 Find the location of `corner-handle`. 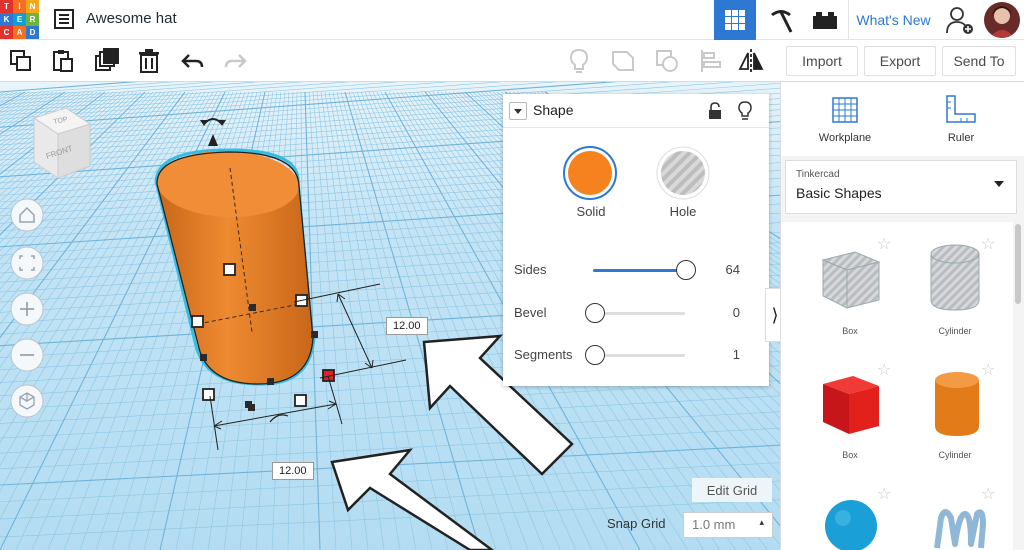

corner-handle is located at coordinates (208, 394).